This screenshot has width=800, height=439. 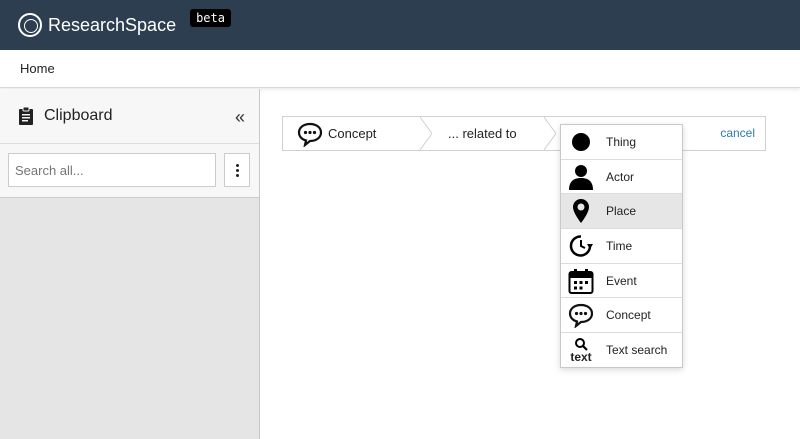 I want to click on beta-badge: beta, so click(x=210, y=18).